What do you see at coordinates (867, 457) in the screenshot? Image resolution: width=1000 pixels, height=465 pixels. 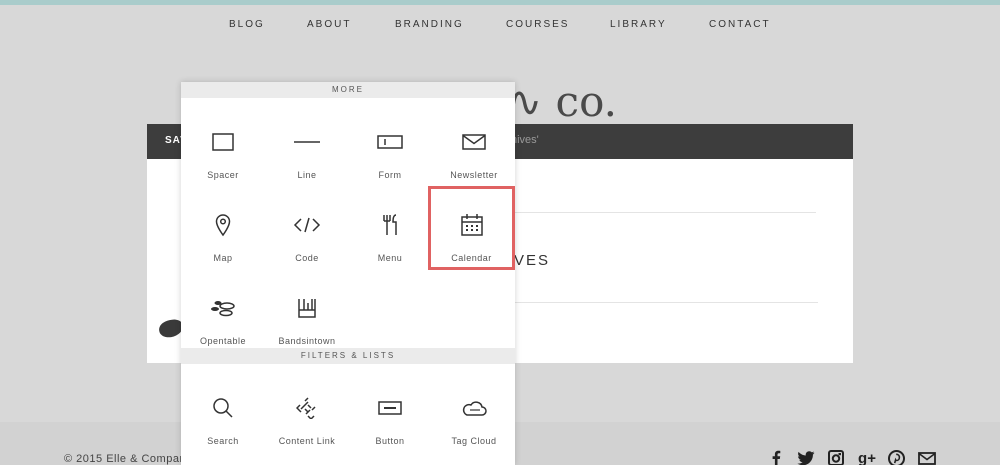 I see `google-plus-icon: g+` at bounding box center [867, 457].